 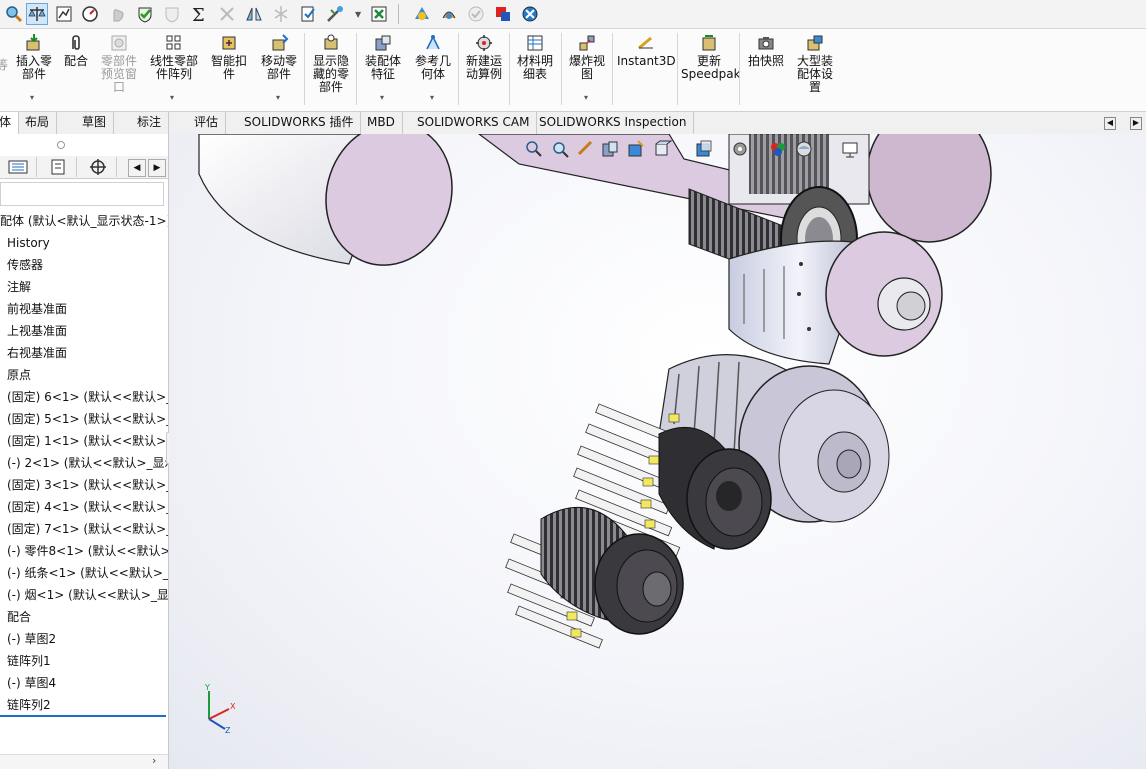 What do you see at coordinates (84, 331) in the screenshot?
I see `tree-item: 上视基准面` at bounding box center [84, 331].